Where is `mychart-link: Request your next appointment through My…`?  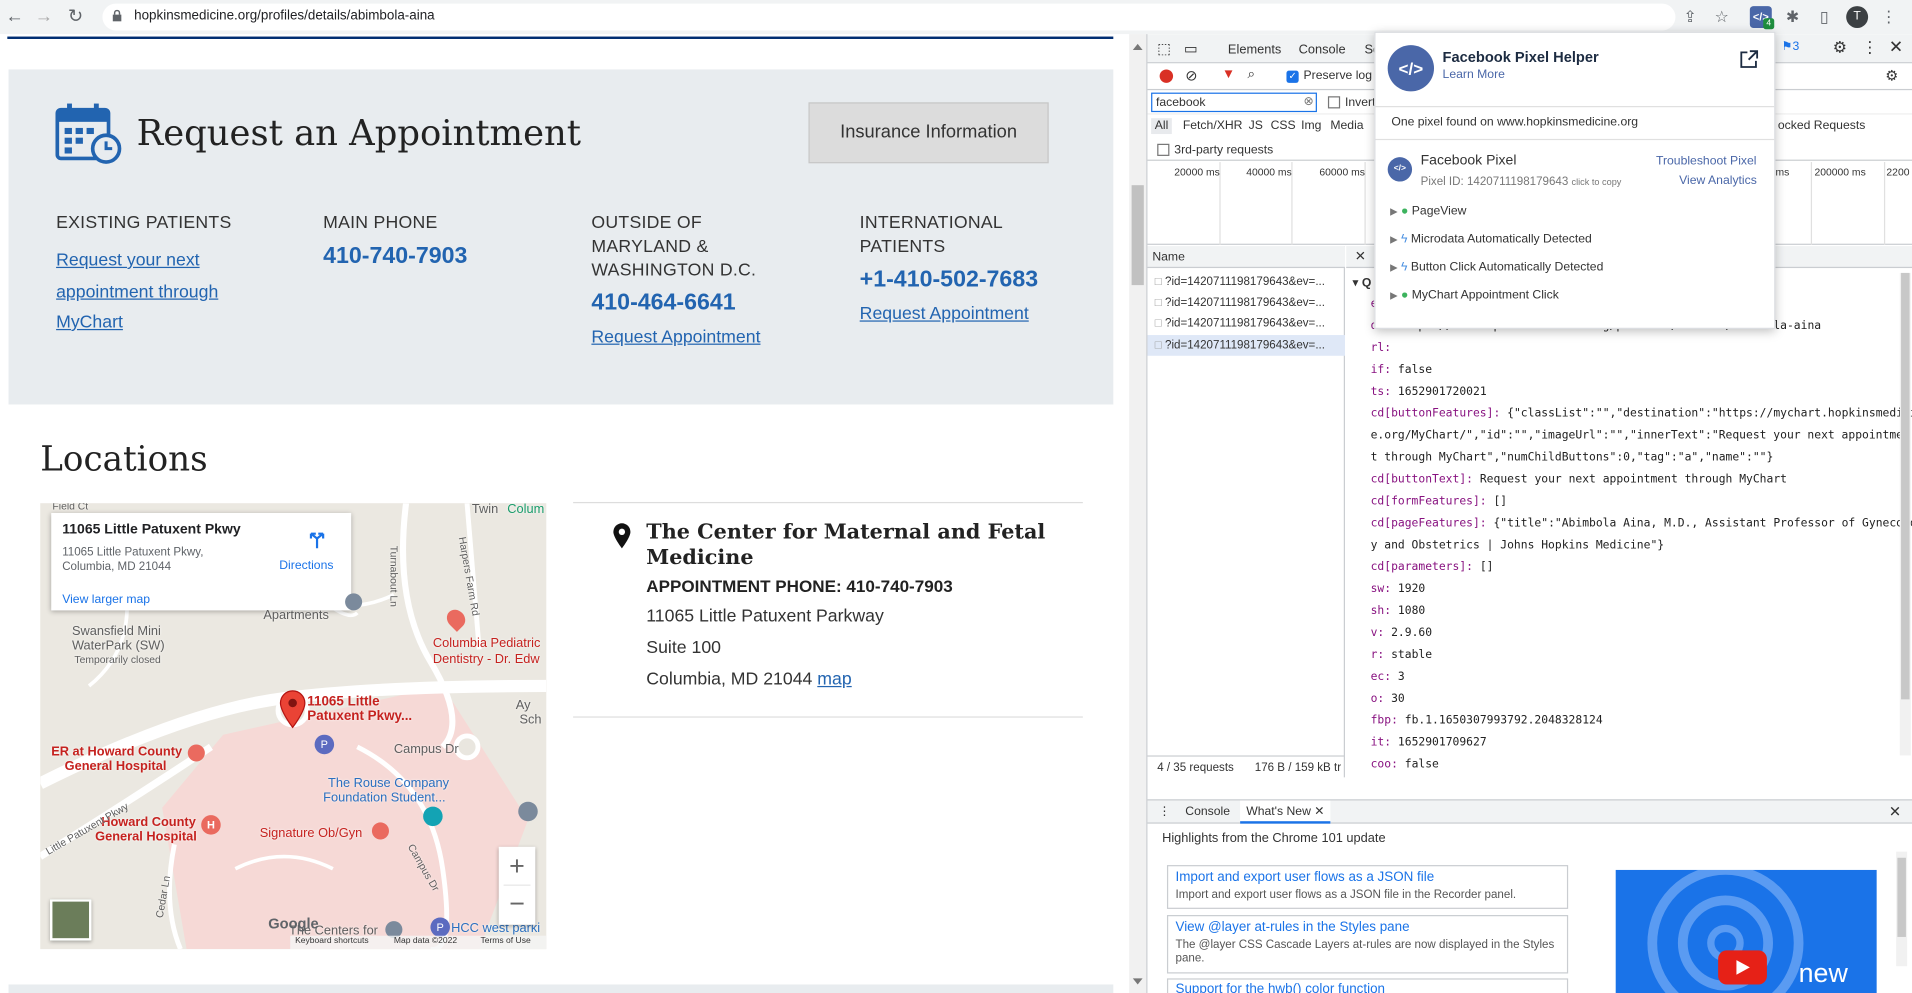 mychart-link: Request your next appointment through My… is located at coordinates (137, 292).